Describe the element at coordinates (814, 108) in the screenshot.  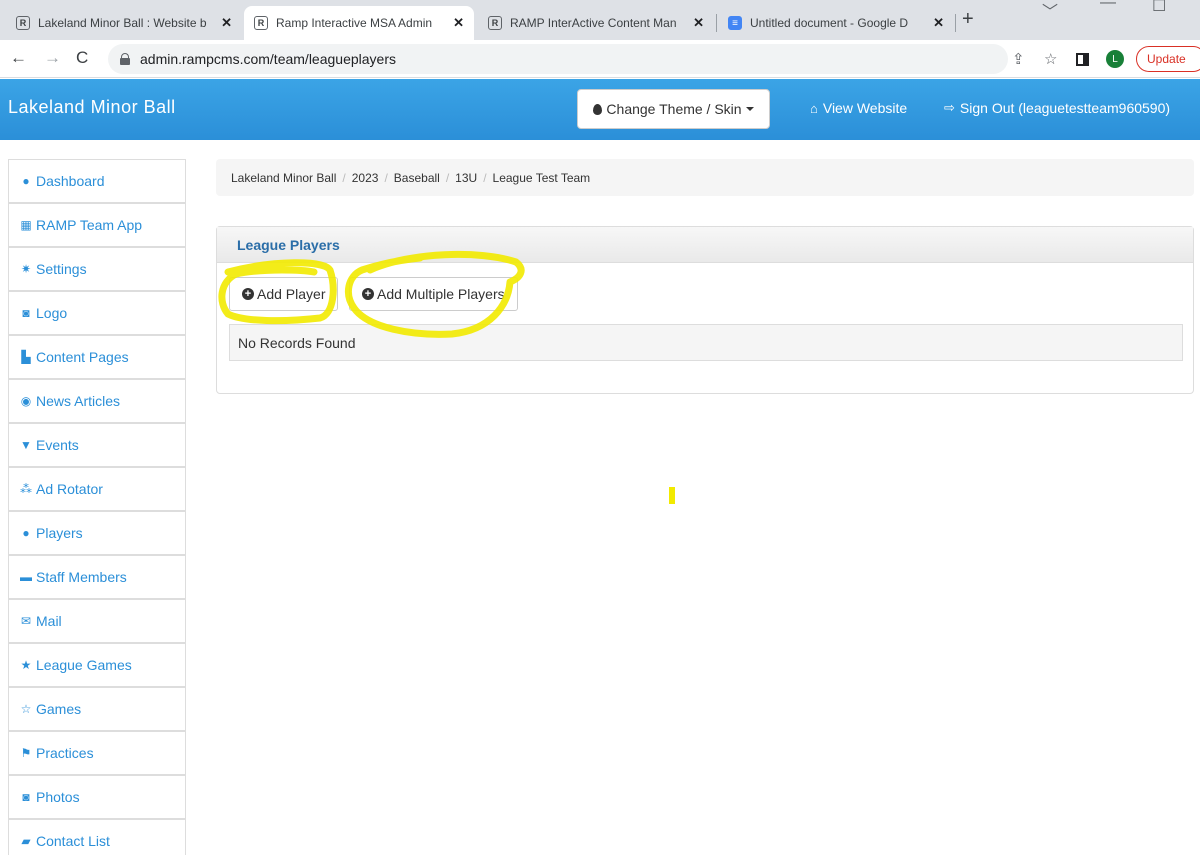
I see `home-icon: ⌂` at that location.